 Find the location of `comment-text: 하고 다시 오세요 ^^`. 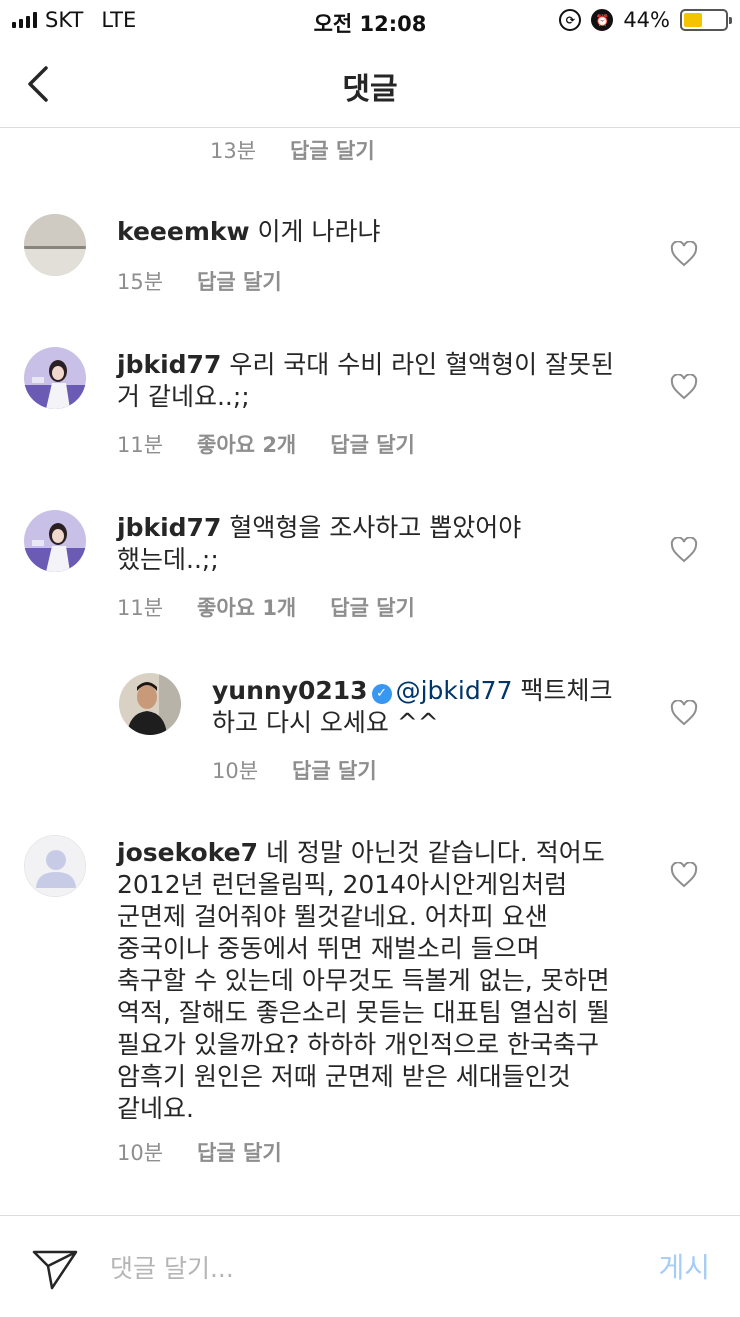

comment-text: 하고 다시 오세요 ^^ is located at coordinates (325, 722).